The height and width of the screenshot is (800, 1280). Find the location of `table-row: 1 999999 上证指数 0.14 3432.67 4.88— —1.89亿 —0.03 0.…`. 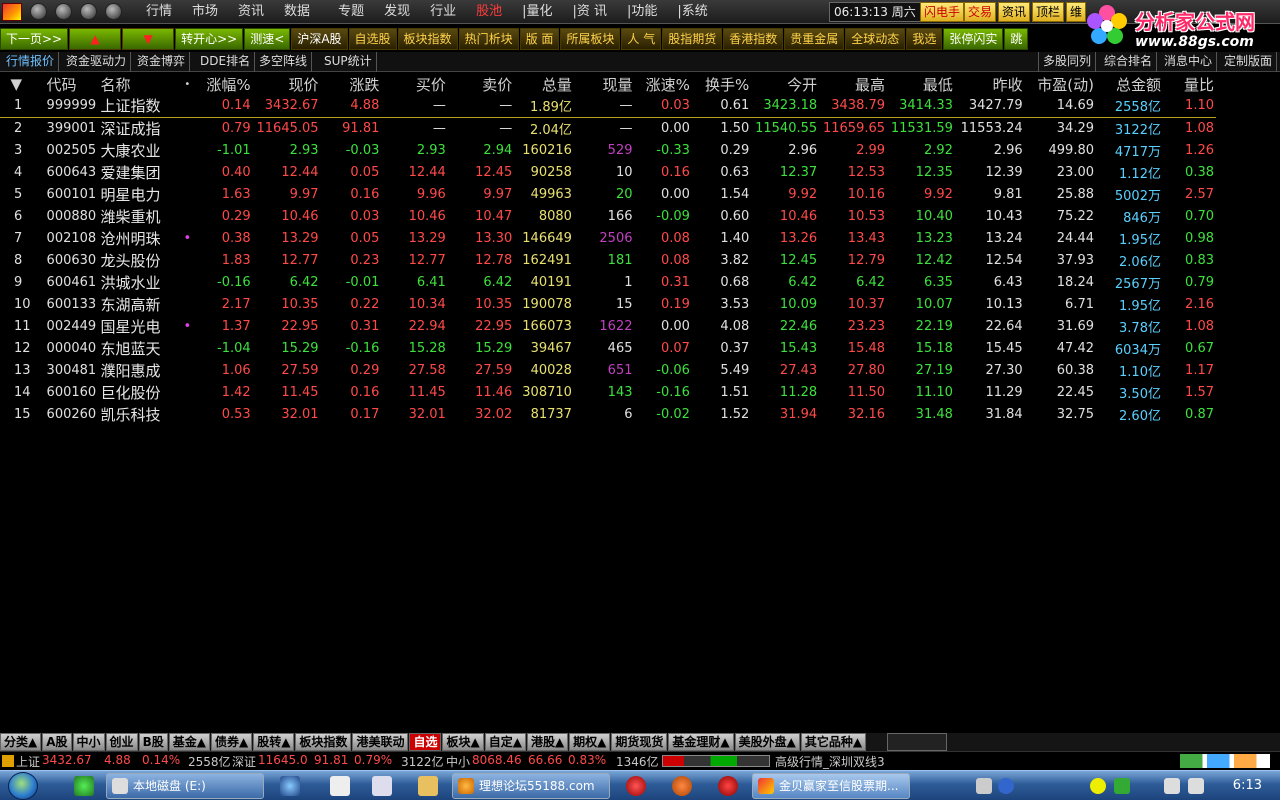

table-row: 1 999999 上证指数 0.14 3432.67 4.88— —1.89亿 —0.03 0.… is located at coordinates (608, 106).